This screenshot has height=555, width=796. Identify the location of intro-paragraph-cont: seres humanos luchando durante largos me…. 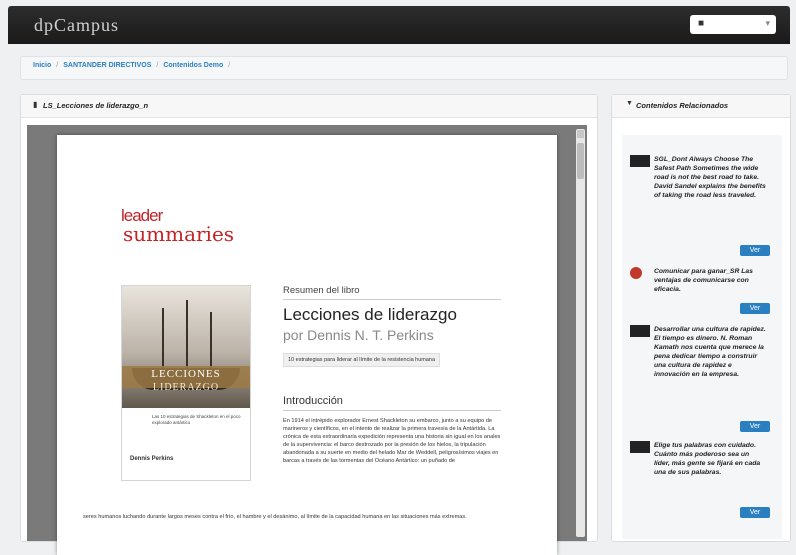
(275, 517).